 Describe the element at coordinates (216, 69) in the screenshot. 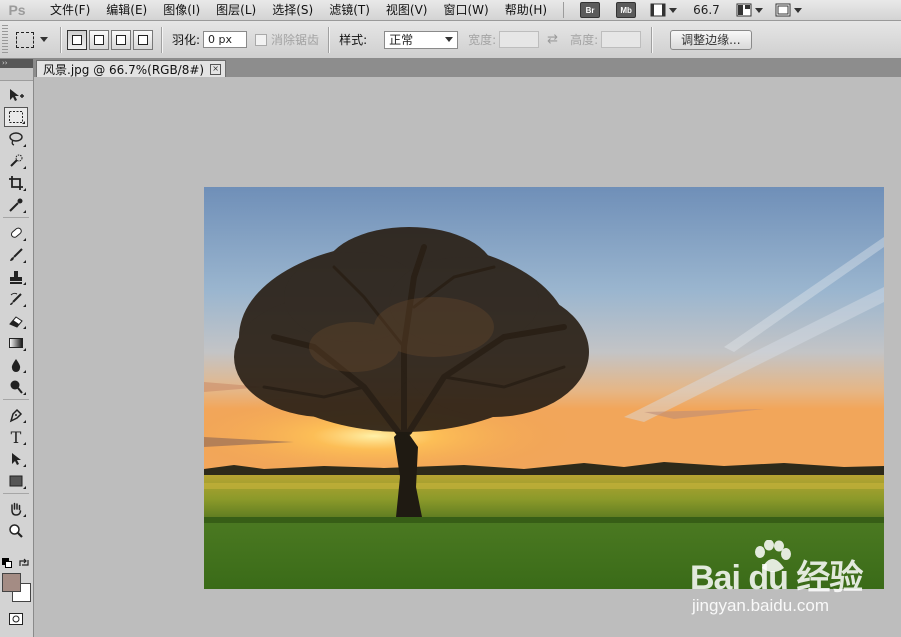

I see `close-icon: ×` at that location.